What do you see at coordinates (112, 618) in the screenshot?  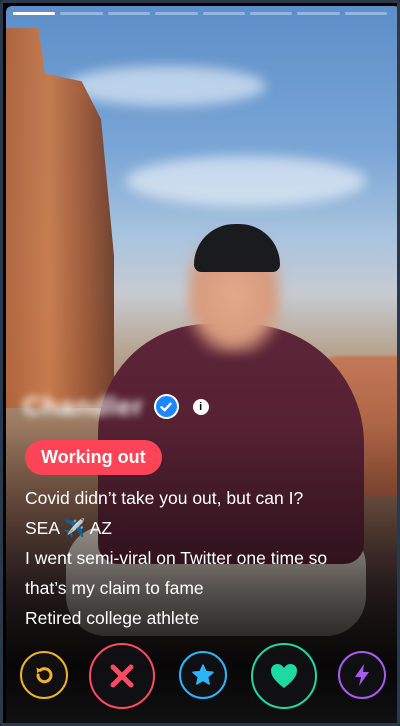 I see `bio-line: Retired college athlete` at bounding box center [112, 618].